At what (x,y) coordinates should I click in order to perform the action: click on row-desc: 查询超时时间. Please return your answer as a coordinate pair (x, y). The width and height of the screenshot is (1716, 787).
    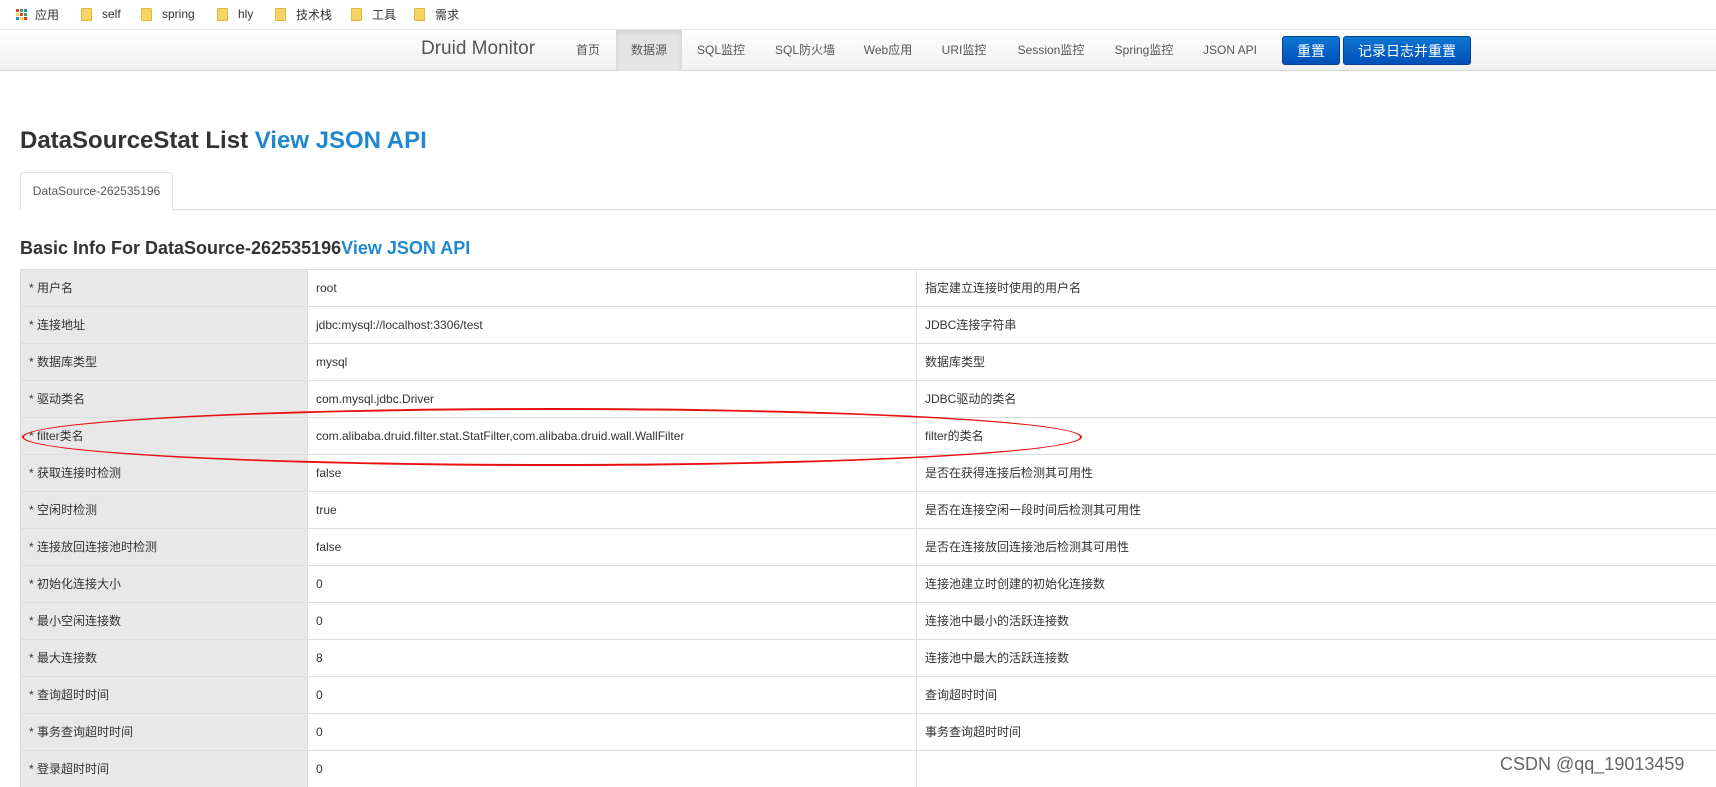
    Looking at the image, I should click on (1316, 695).